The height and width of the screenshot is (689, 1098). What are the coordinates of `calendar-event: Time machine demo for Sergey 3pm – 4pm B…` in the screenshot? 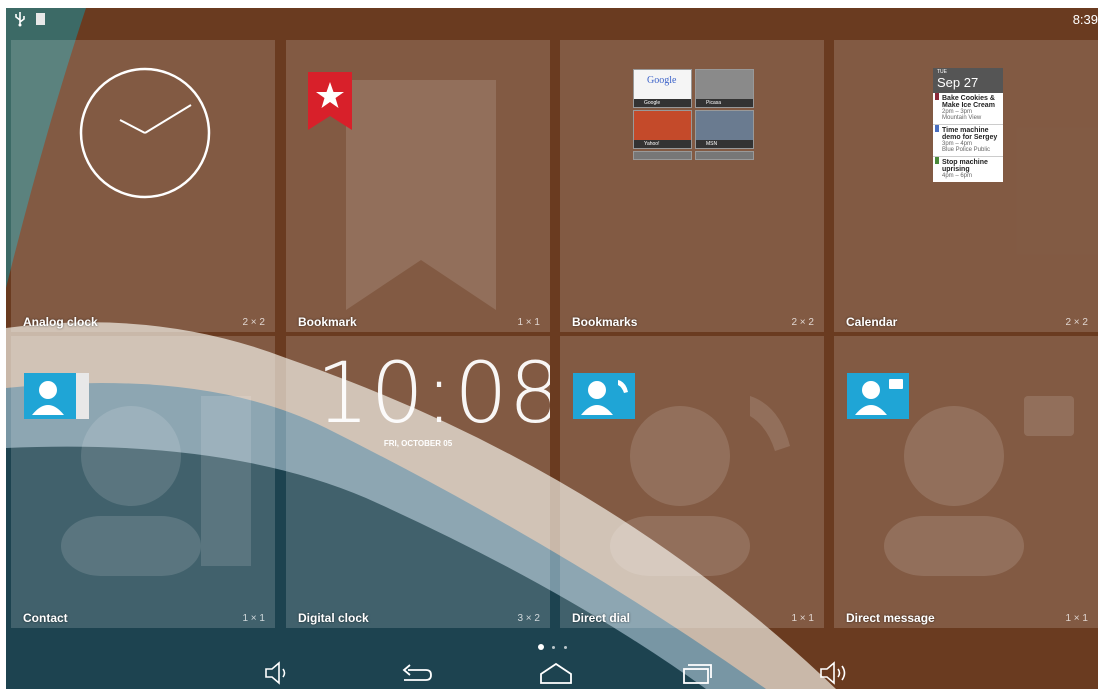 It's located at (968, 141).